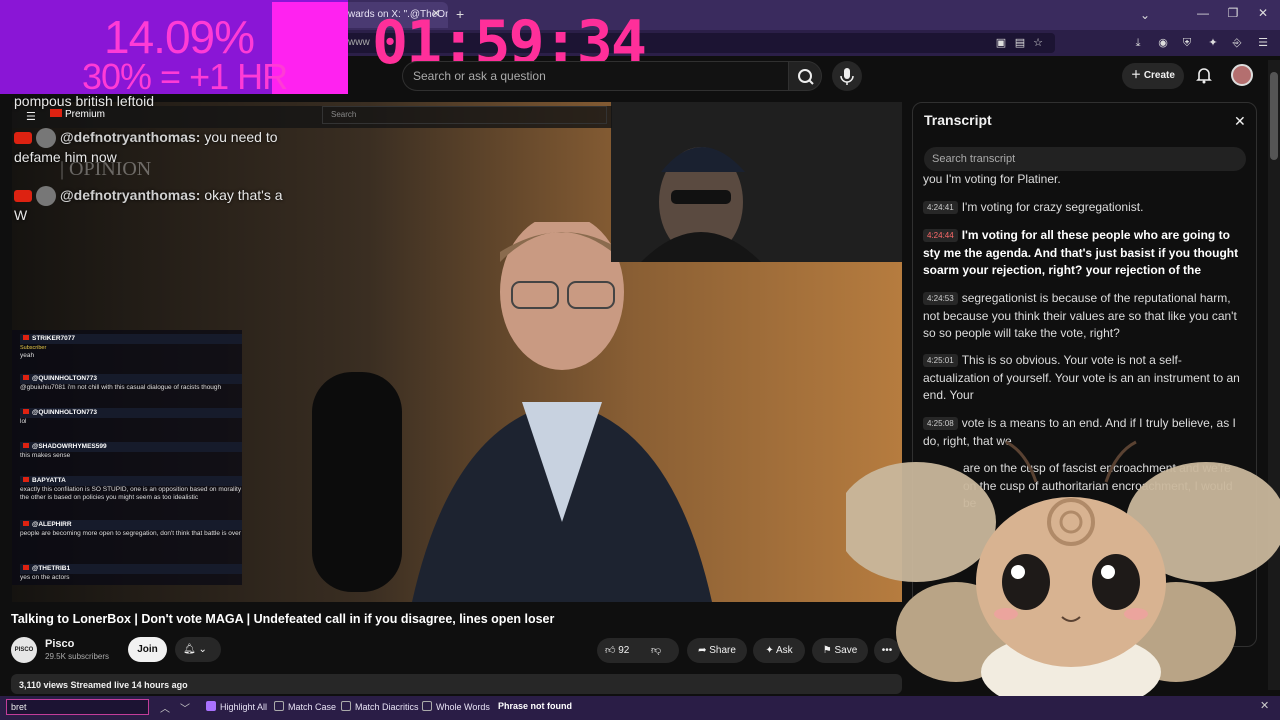 This screenshot has width=1280, height=720. I want to click on like-button: 👍︎ 92, so click(617, 650).